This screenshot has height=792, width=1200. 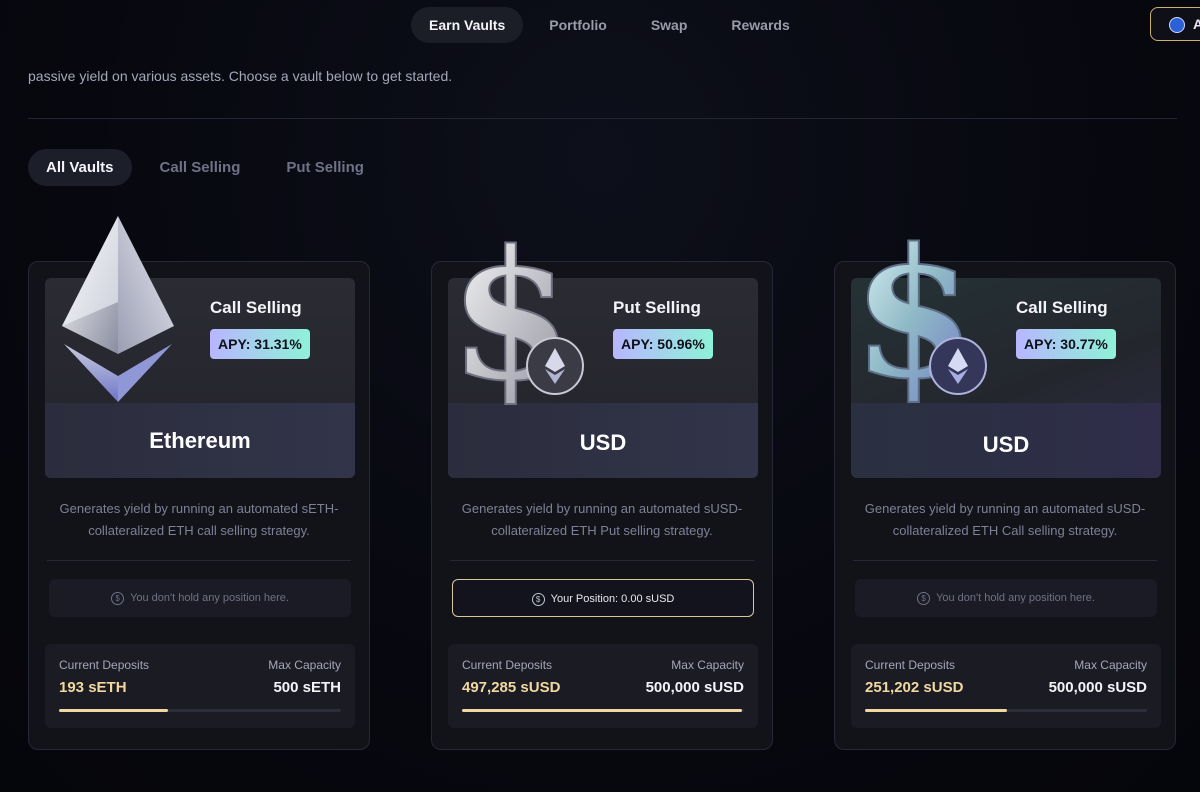 I want to click on tab-put-selling: Put Selling, so click(x=325, y=167).